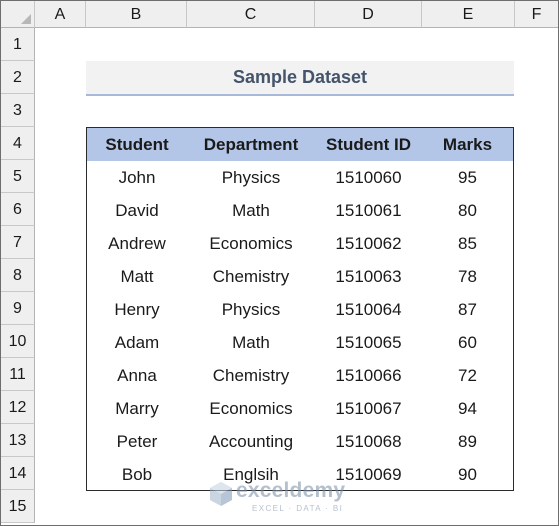 Image resolution: width=559 pixels, height=526 pixels. Describe the element at coordinates (18, 77) in the screenshot. I see `row-header-2: 2` at that location.